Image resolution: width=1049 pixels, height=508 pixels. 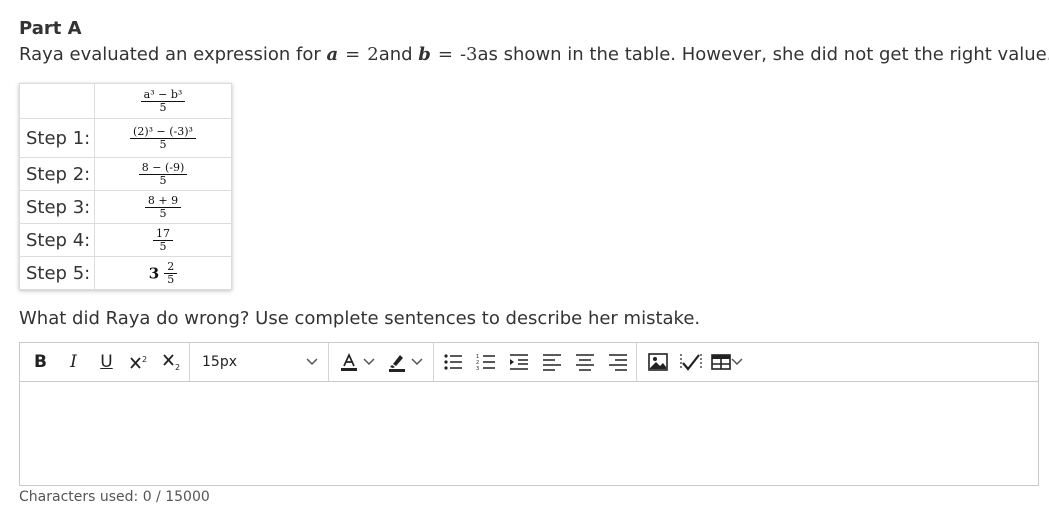 I want to click on value-b: -3, so click(x=468, y=54).